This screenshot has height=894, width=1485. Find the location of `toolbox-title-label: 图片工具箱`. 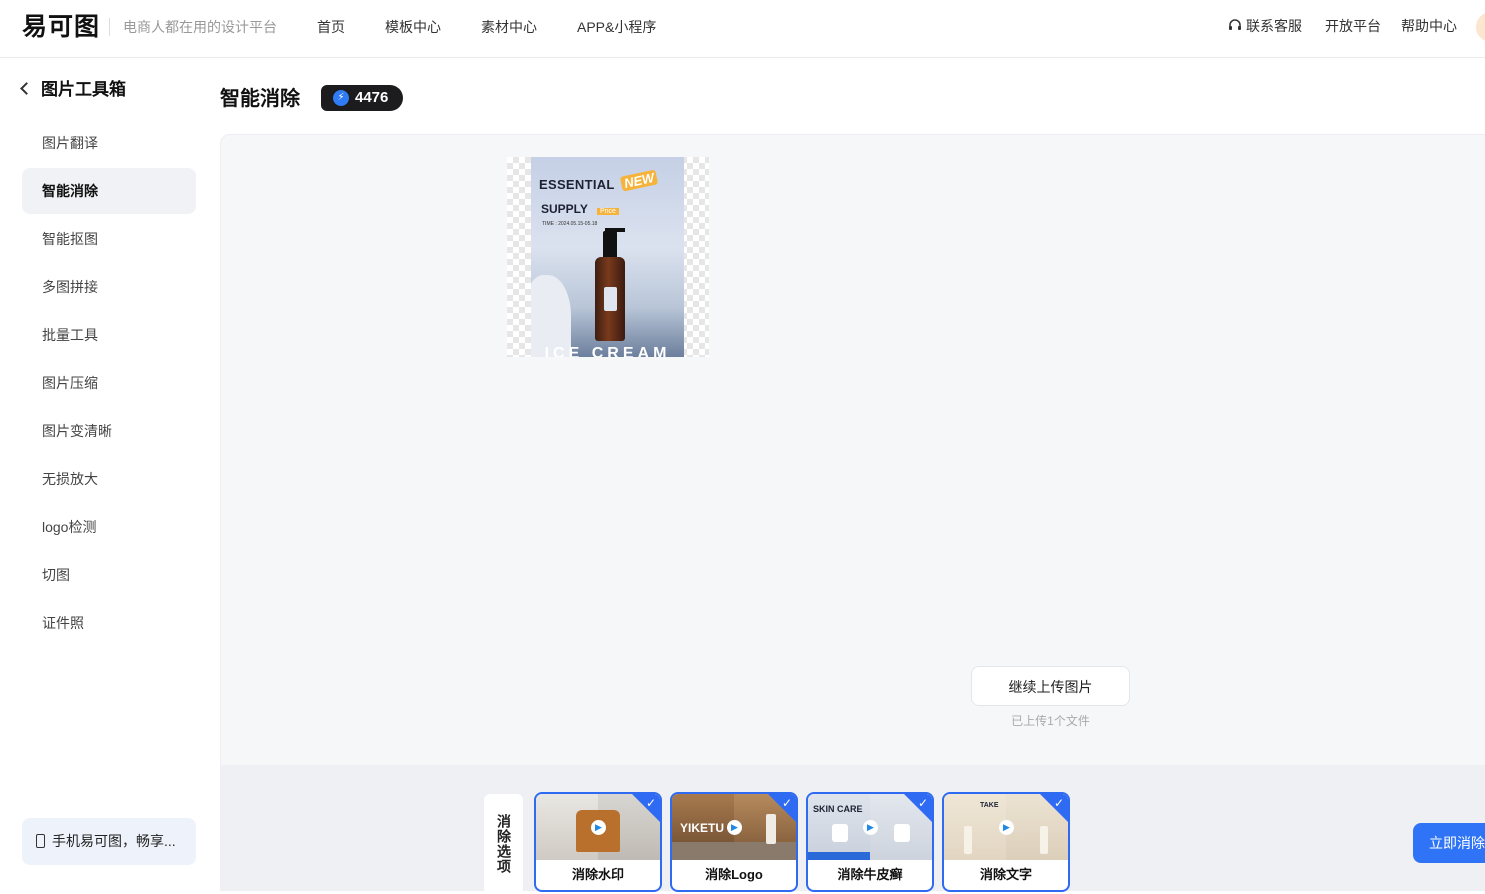

toolbox-title-label: 图片工具箱 is located at coordinates (83, 89).